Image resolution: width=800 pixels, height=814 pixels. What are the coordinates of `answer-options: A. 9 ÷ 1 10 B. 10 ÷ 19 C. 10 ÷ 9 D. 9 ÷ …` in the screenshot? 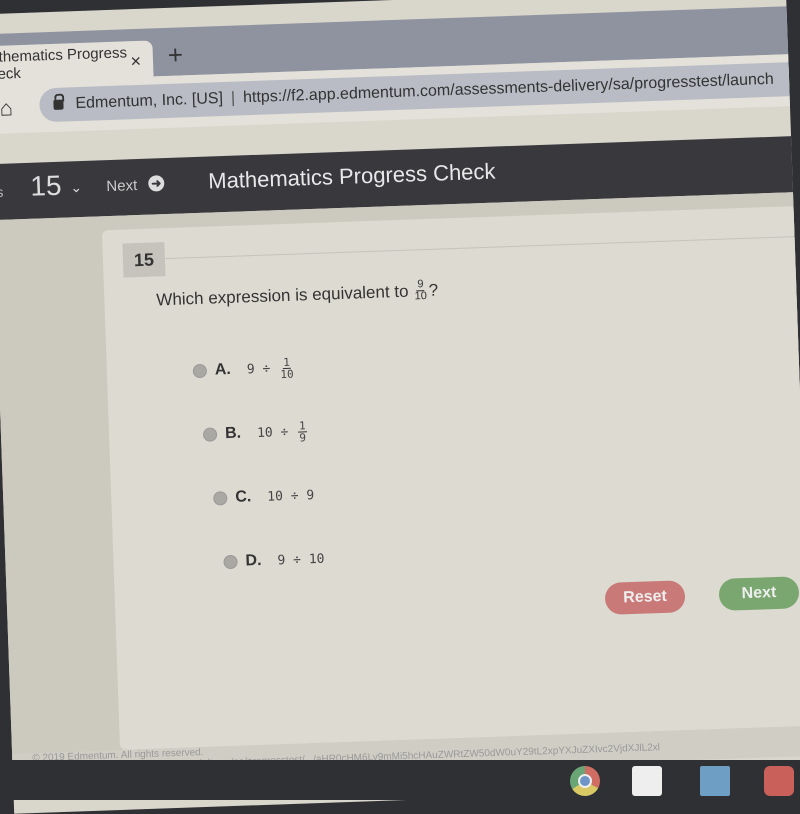 It's located at (259, 465).